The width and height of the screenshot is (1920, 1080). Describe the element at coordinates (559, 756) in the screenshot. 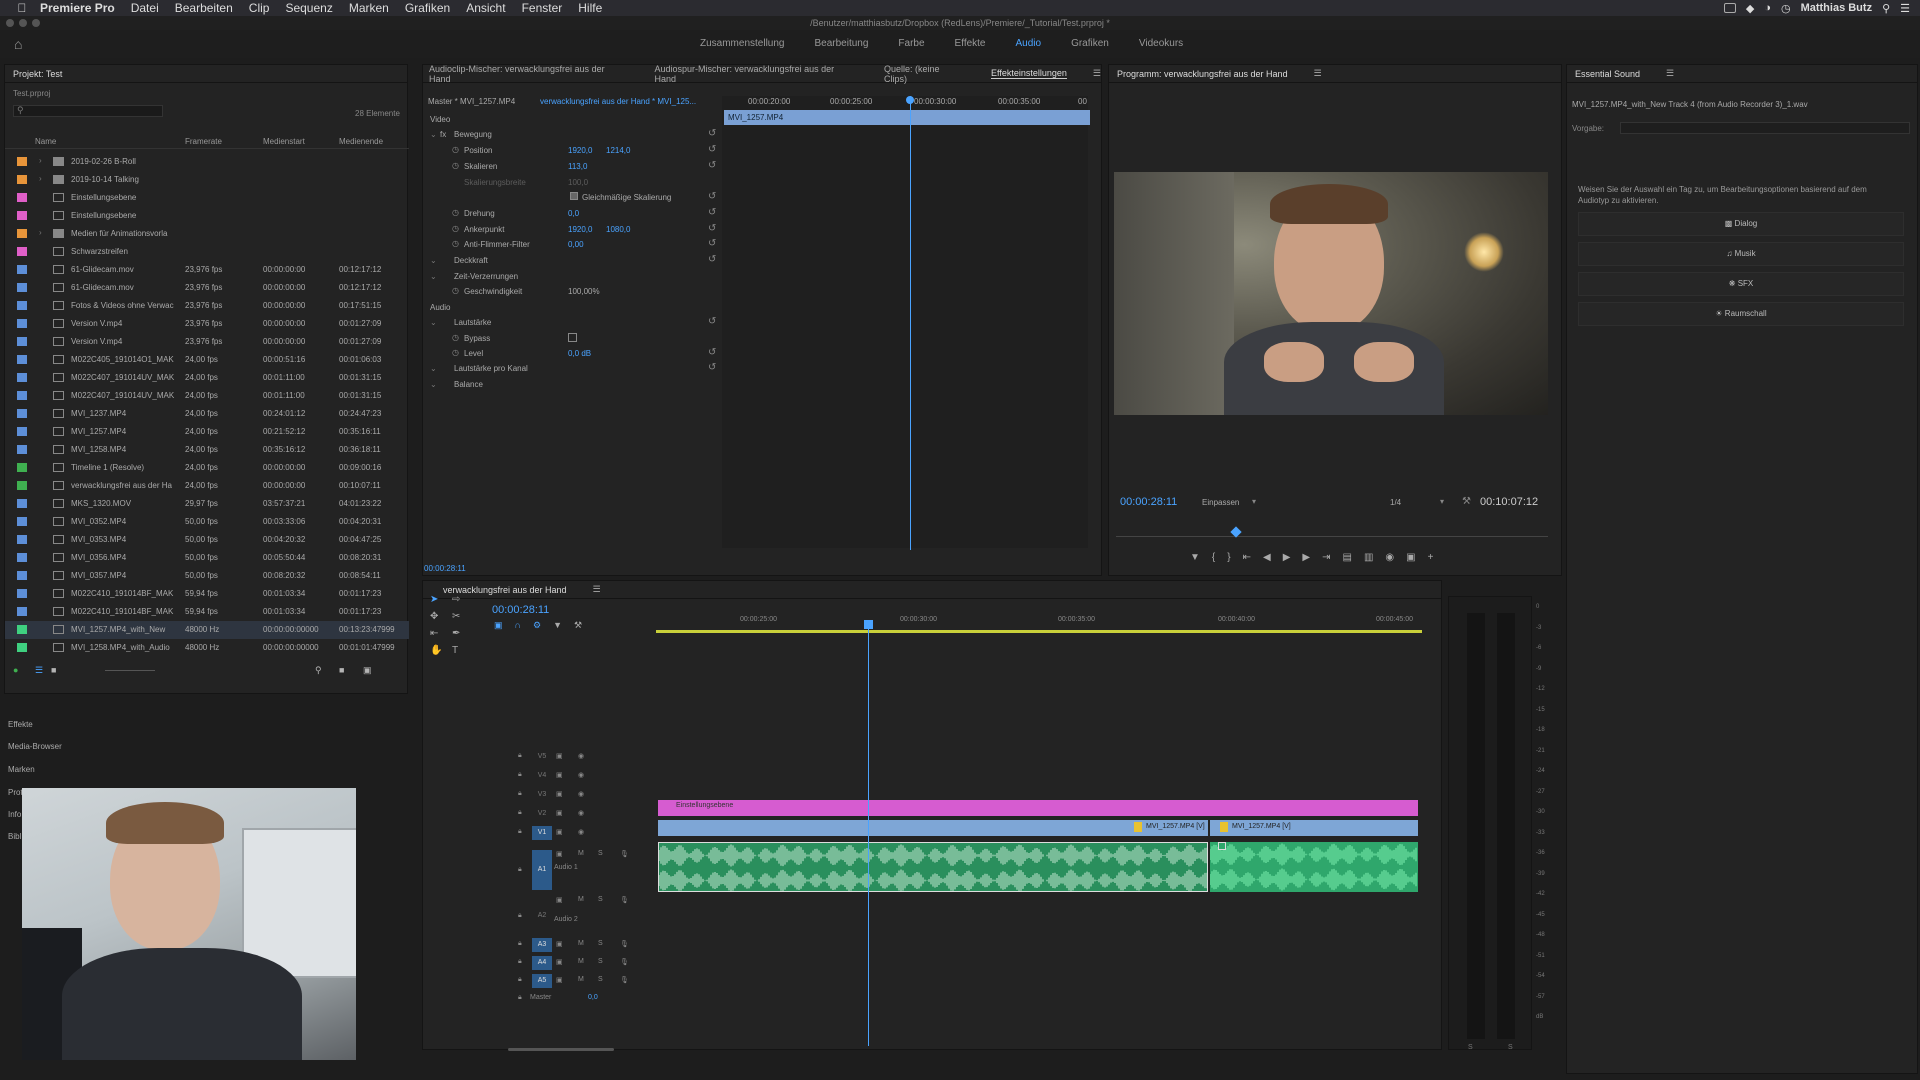

I see `sync-lock-icon: ▣` at that location.